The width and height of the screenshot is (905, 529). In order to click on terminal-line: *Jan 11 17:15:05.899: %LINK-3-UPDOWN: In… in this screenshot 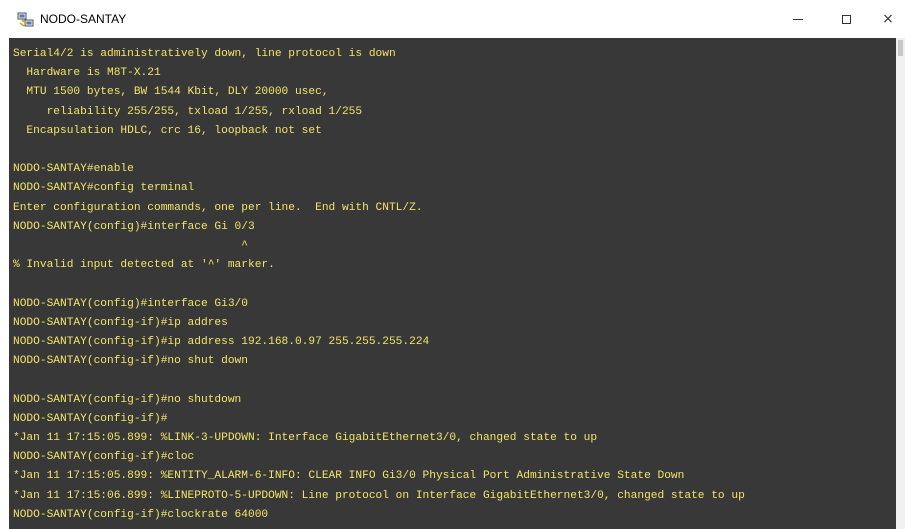, I will do `click(305, 438)`.